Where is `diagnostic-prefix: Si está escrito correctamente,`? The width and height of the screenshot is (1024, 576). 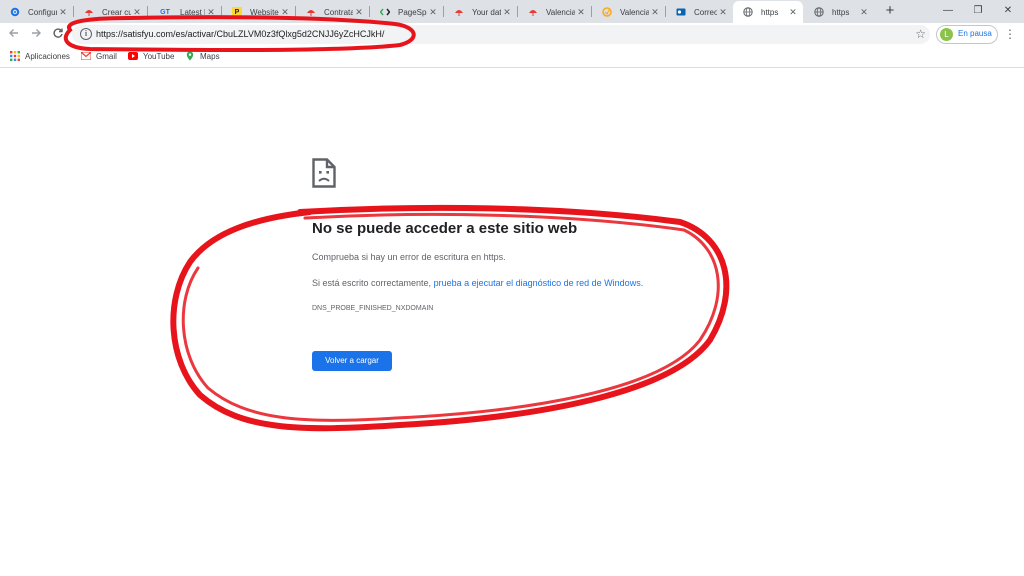
diagnostic-prefix: Si está escrito correctamente, is located at coordinates (373, 283).